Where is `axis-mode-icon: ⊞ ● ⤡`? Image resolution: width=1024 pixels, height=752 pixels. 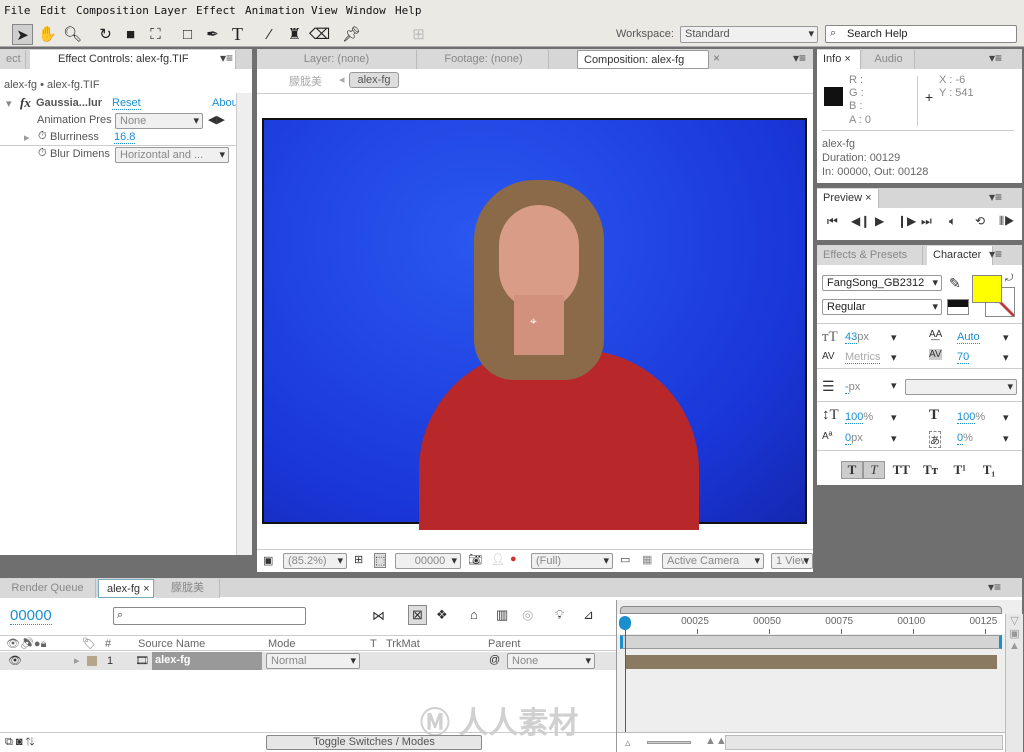 axis-mode-icon: ⊞ ● ⤡ is located at coordinates (418, 54).